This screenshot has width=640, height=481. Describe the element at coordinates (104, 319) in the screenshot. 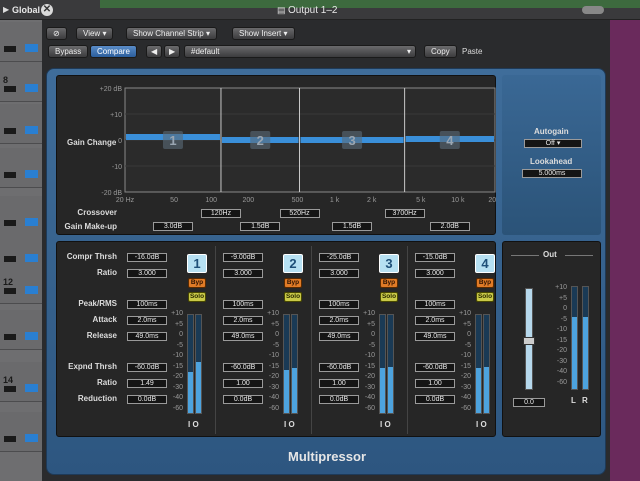

I see `attack-label: Attack` at that location.